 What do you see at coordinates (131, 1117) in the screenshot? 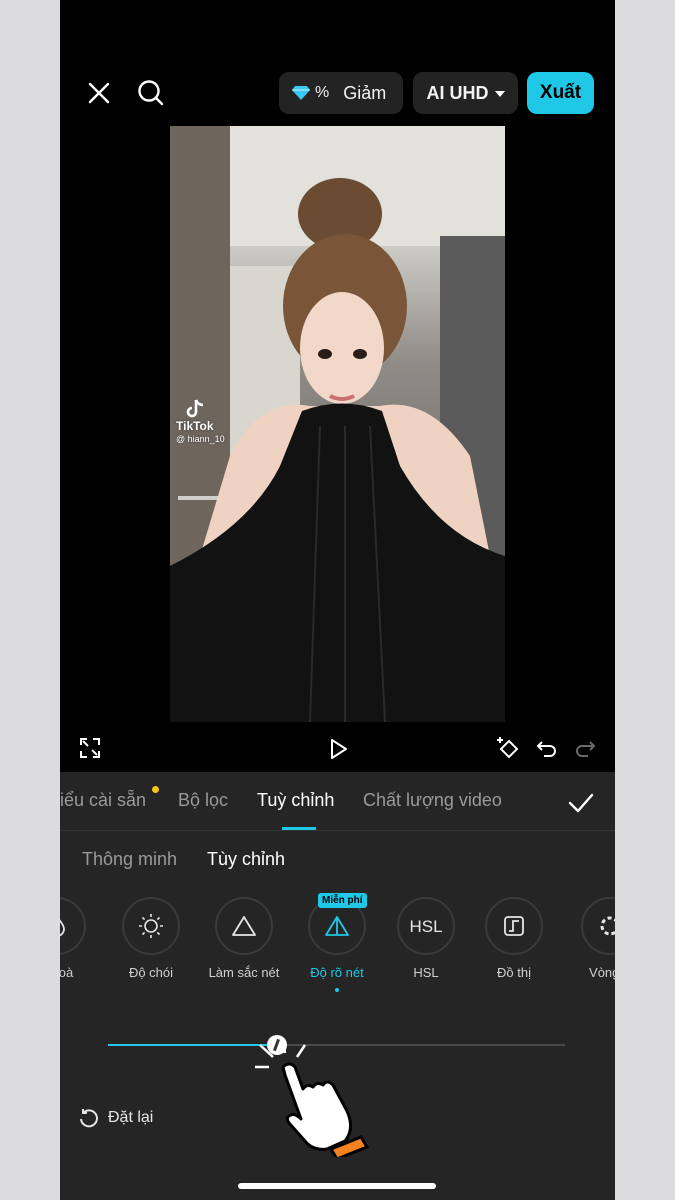
I see `reset-label: Đặt lại` at bounding box center [131, 1117].